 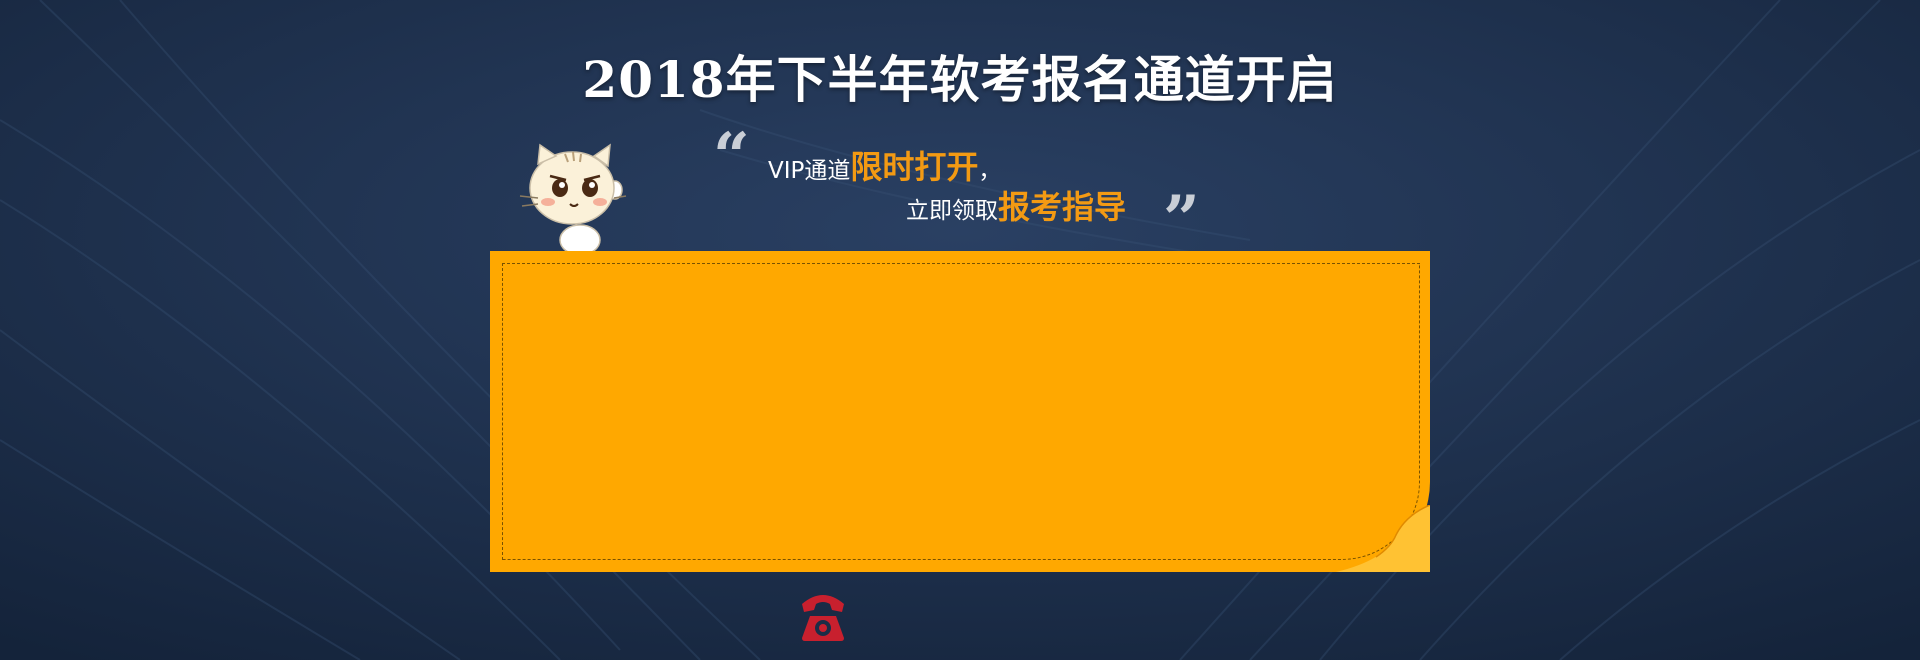 I want to click on comma-text: ，, so click(x=990, y=171).